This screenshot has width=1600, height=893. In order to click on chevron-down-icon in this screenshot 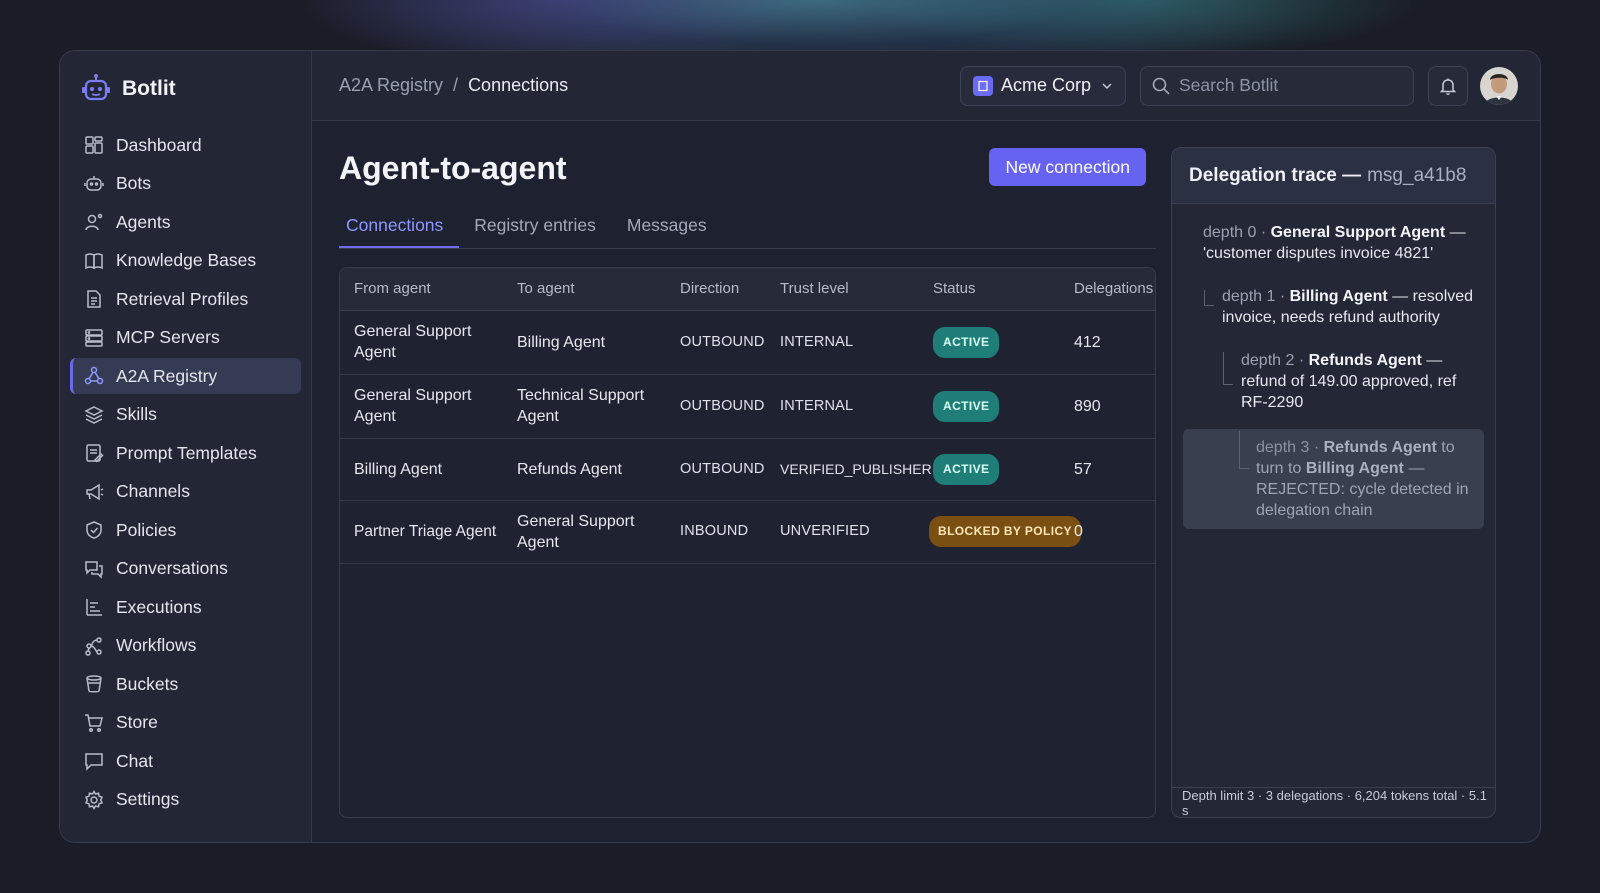, I will do `click(1107, 85)`.